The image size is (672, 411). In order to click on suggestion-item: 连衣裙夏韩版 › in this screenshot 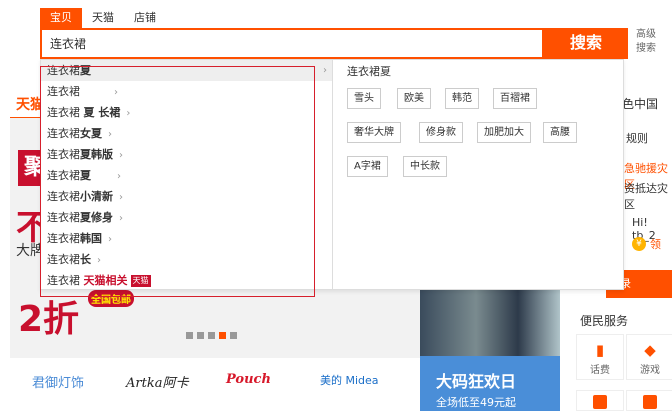, I will do `click(186, 154)`.